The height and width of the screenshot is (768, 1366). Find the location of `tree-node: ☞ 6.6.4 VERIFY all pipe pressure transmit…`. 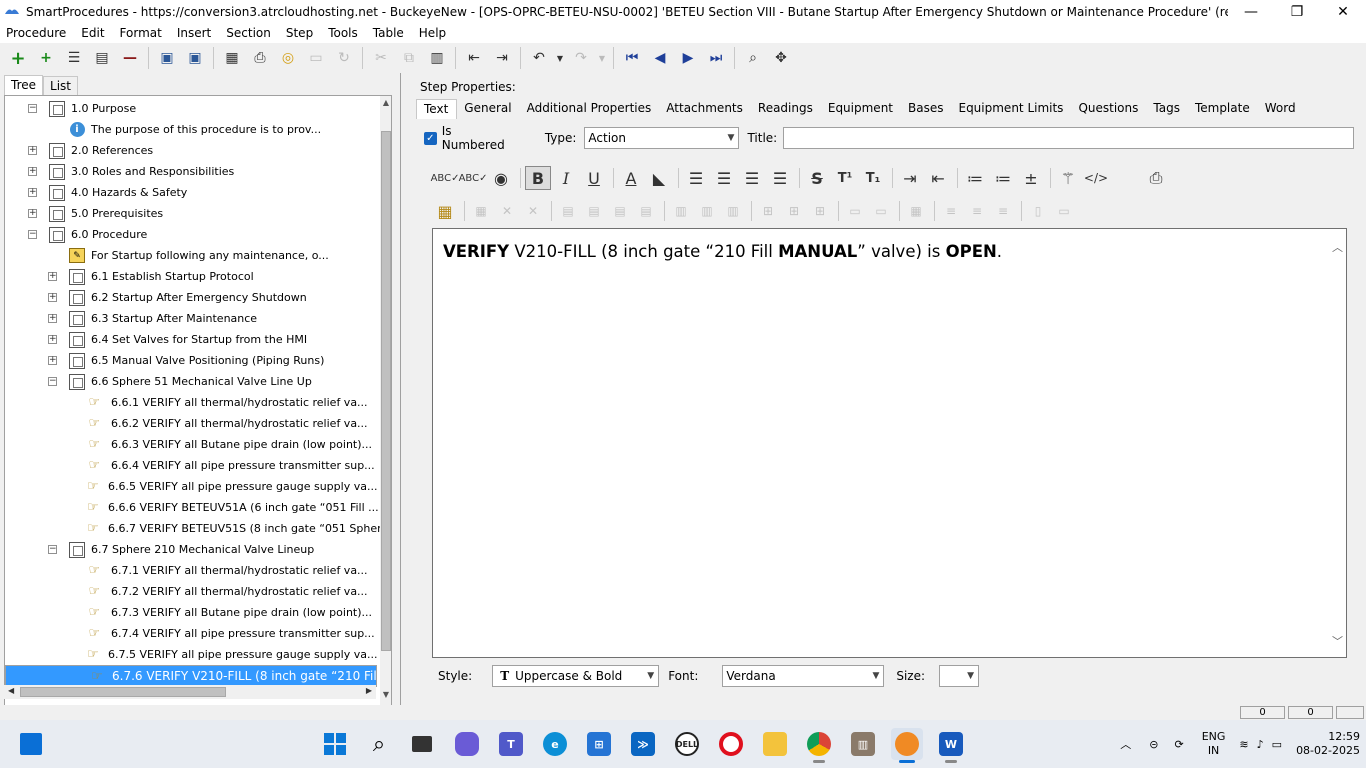

tree-node: ☞ 6.6.4 VERIFY all pipe pressure transmit… is located at coordinates (191, 465).